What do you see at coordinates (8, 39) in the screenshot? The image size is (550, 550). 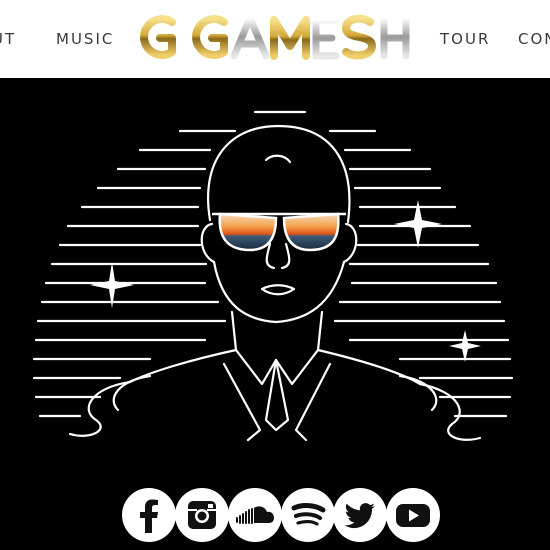 I see `nav-link-about: UT` at bounding box center [8, 39].